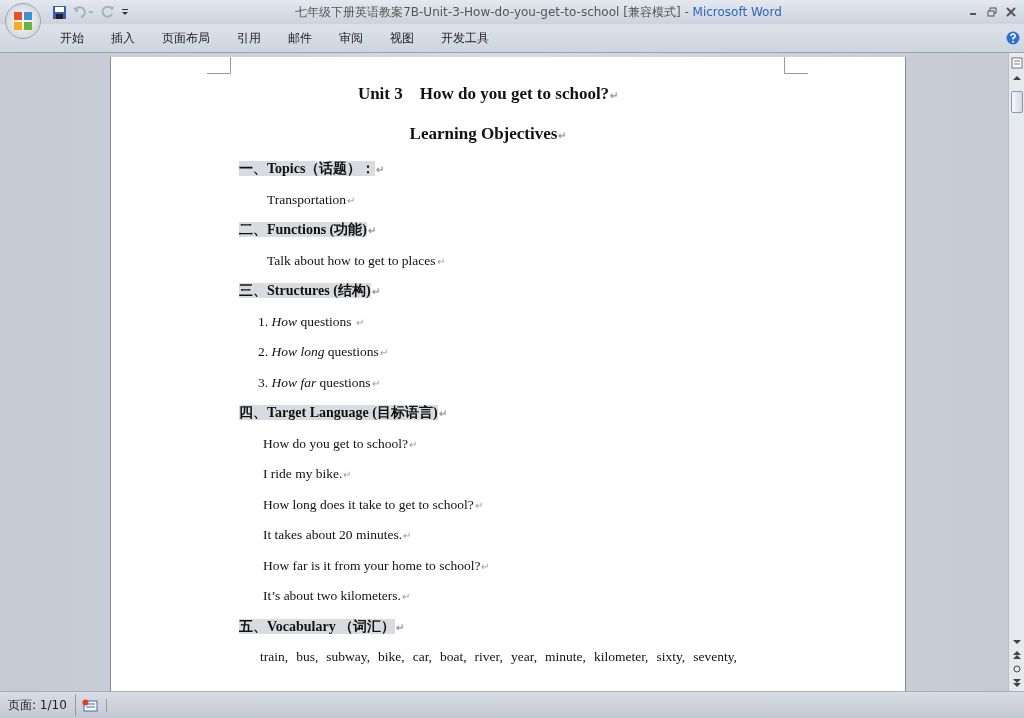 This screenshot has width=1024, height=718. What do you see at coordinates (351, 260) in the screenshot?
I see `body-text: Talk about how to get to places` at bounding box center [351, 260].